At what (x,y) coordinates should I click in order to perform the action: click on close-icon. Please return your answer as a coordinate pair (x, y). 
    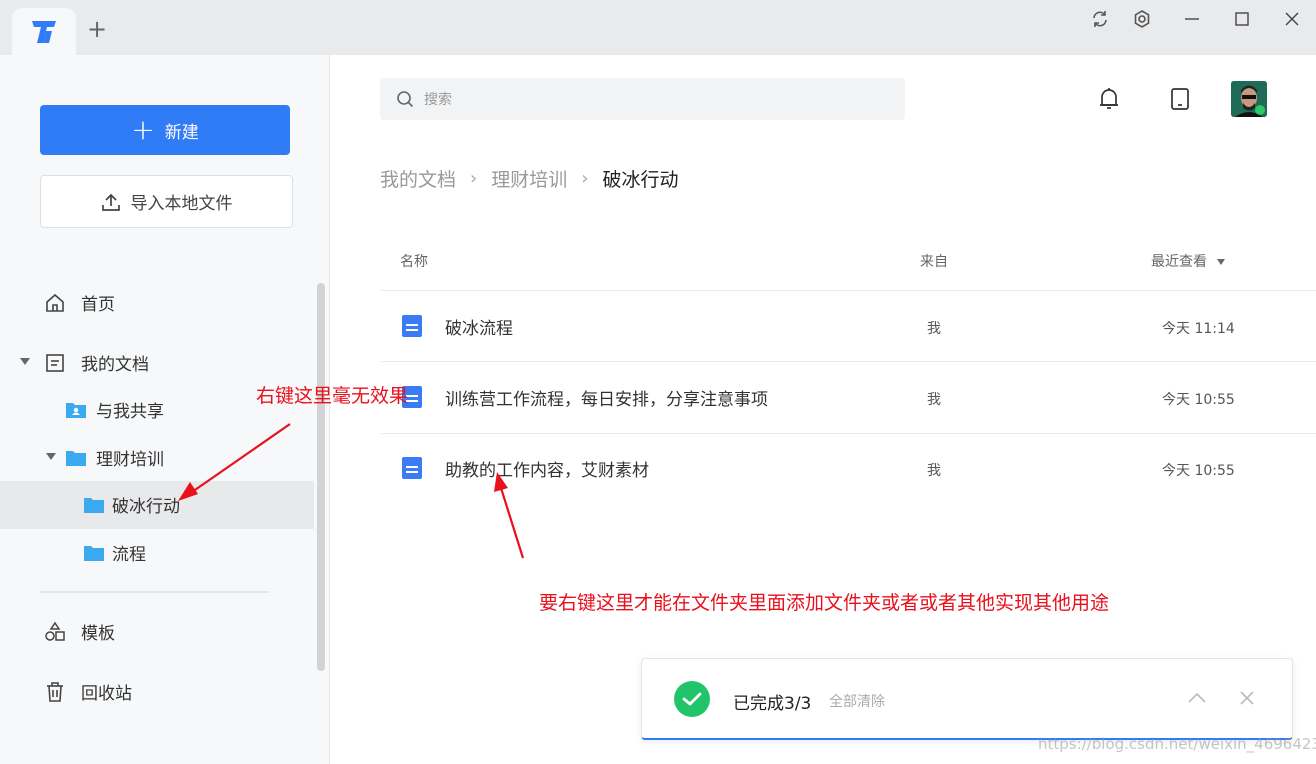
    Looking at the image, I should click on (1247, 698).